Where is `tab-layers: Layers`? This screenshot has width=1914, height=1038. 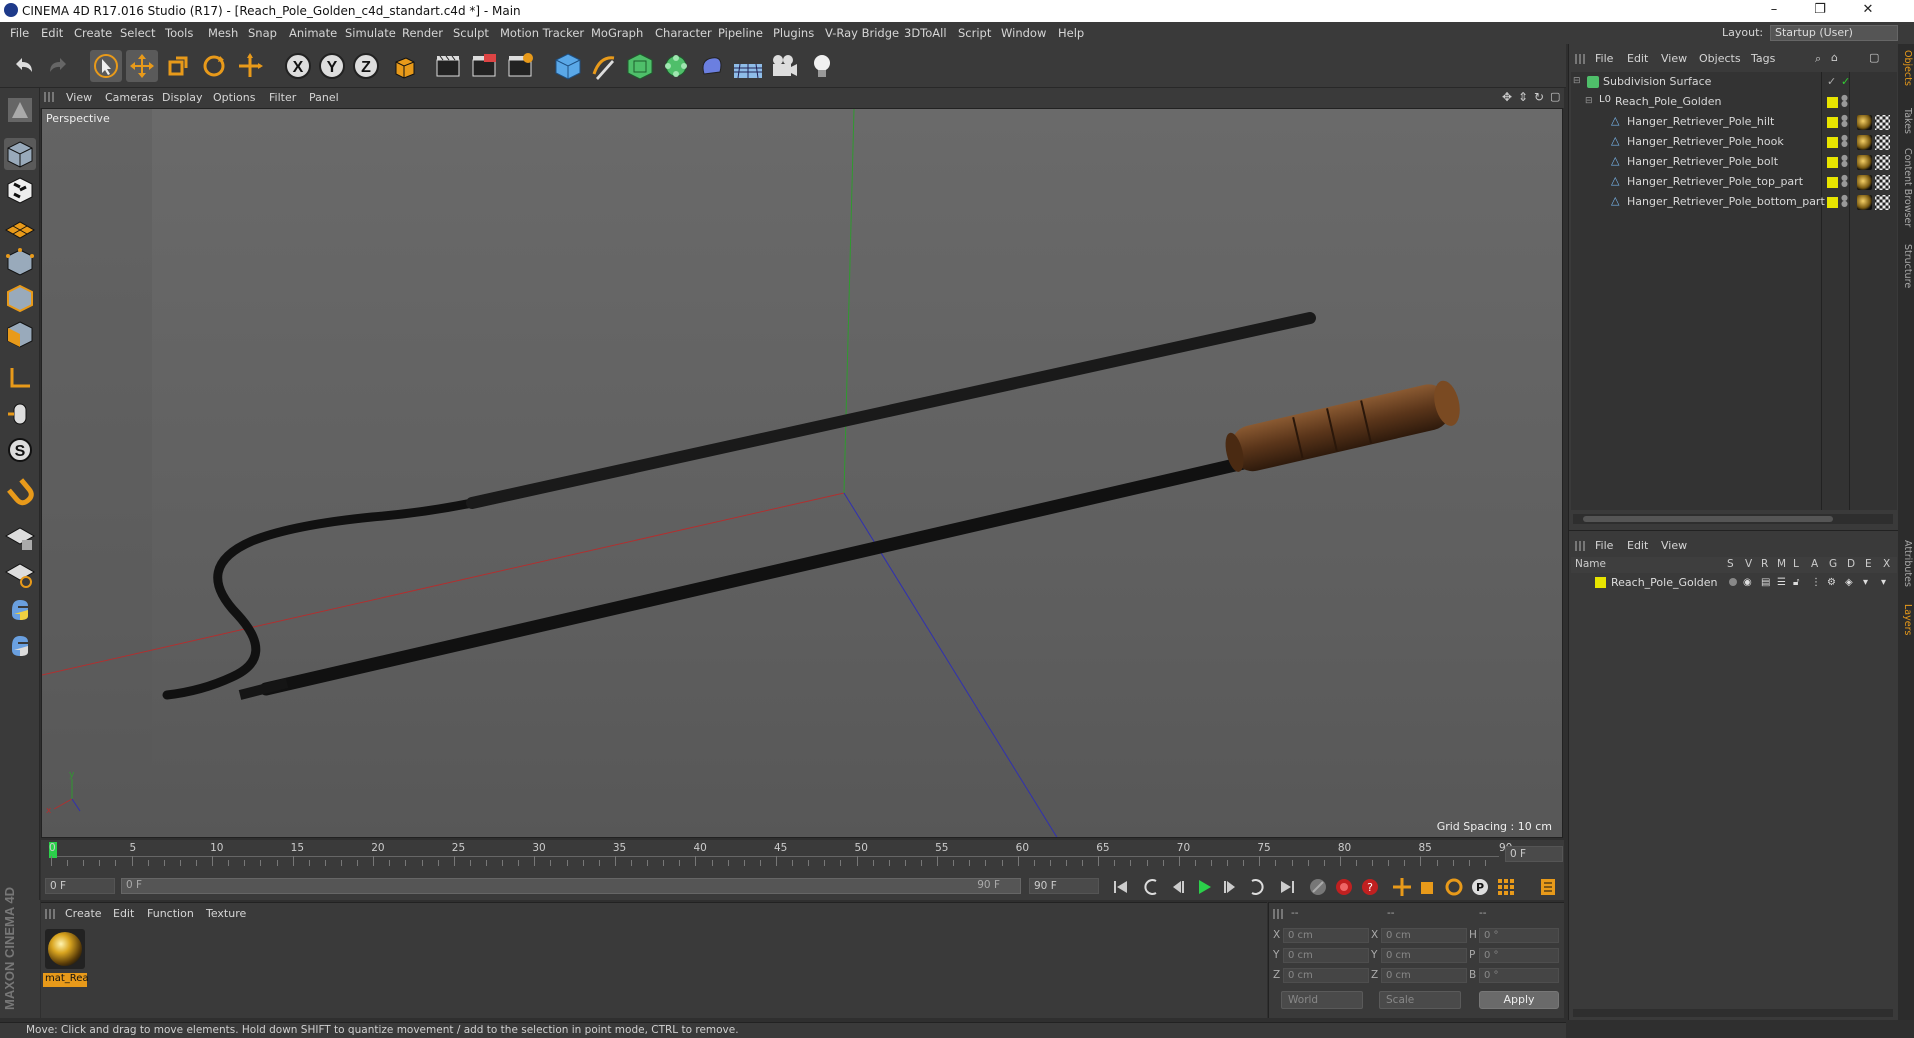 tab-layers: Layers is located at coordinates (1906, 619).